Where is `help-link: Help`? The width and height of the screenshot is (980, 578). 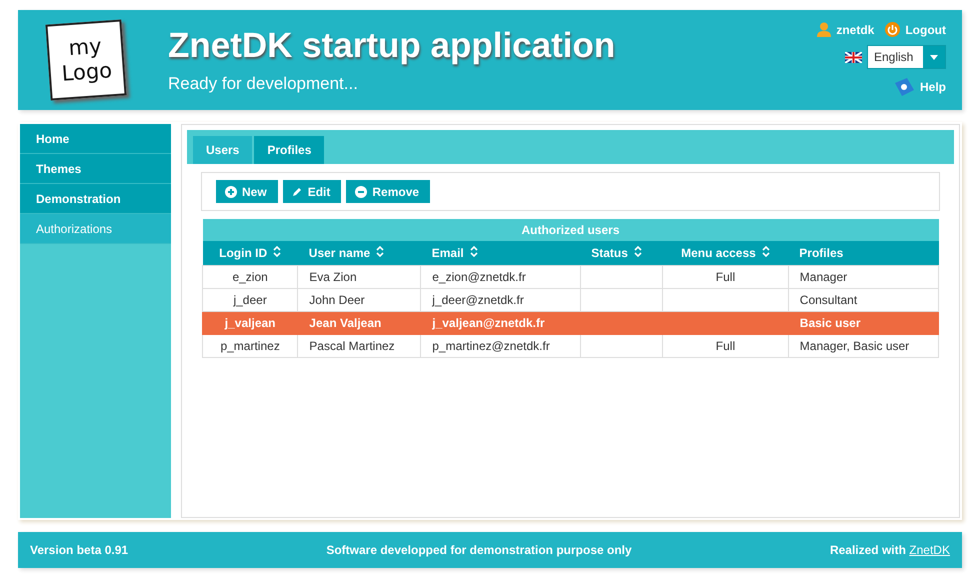
help-link: Help is located at coordinates (933, 87).